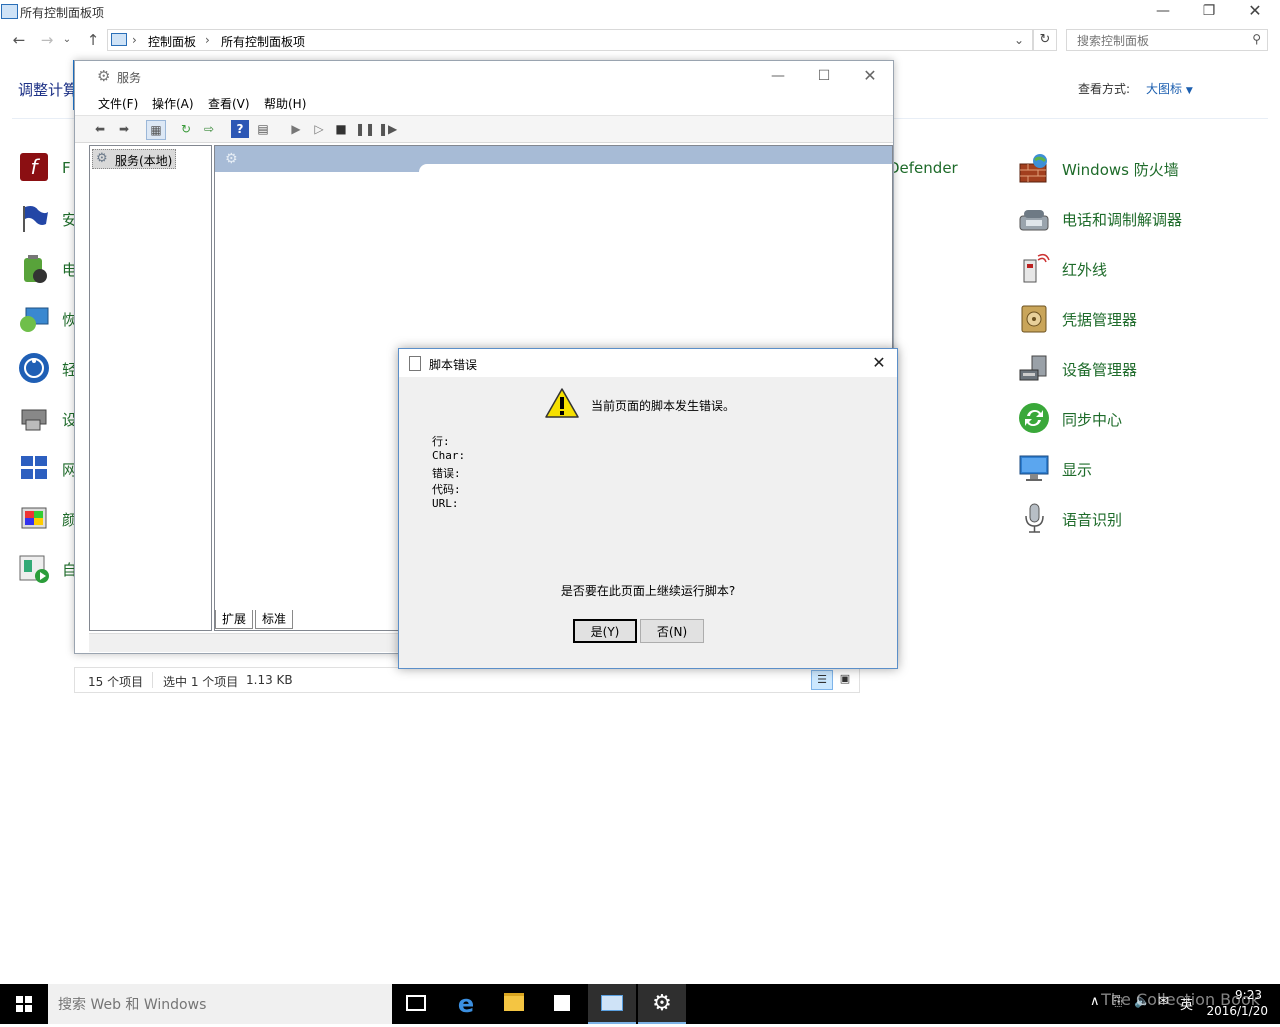 The height and width of the screenshot is (1027, 1280). Describe the element at coordinates (1237, 1011) in the screenshot. I see `clock-date: 2016/1/20` at that location.